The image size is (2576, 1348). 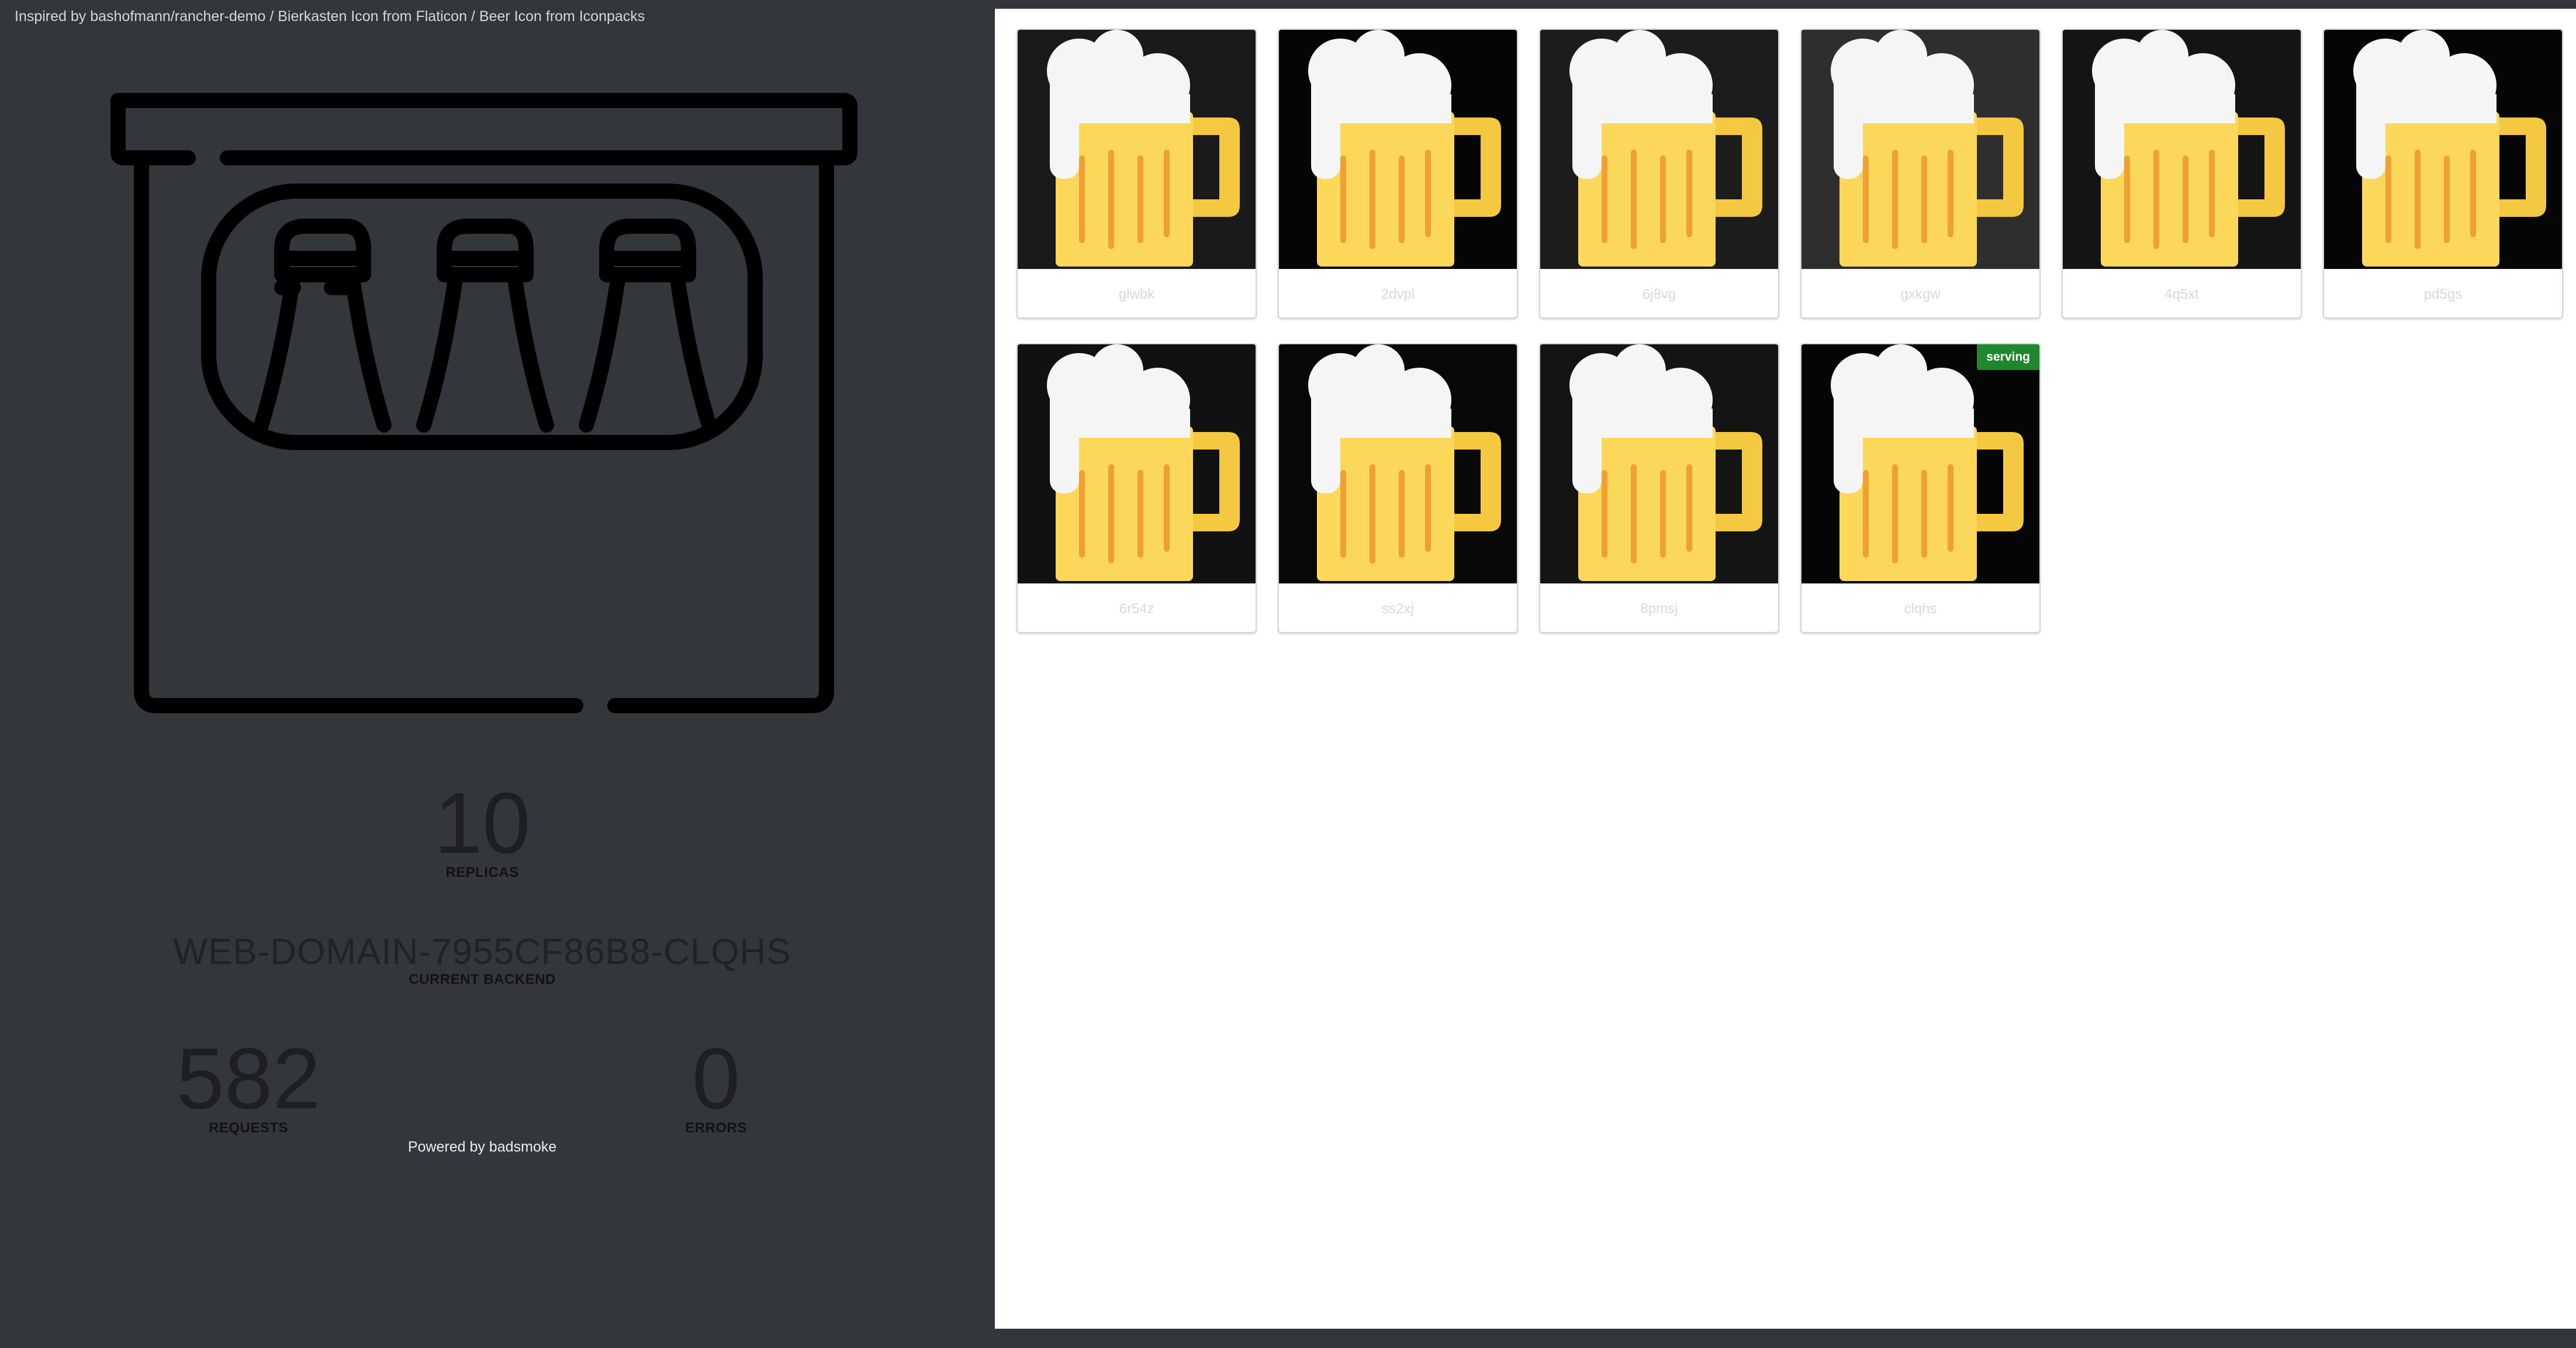 I want to click on replica-card: glwbk, so click(x=1136, y=174).